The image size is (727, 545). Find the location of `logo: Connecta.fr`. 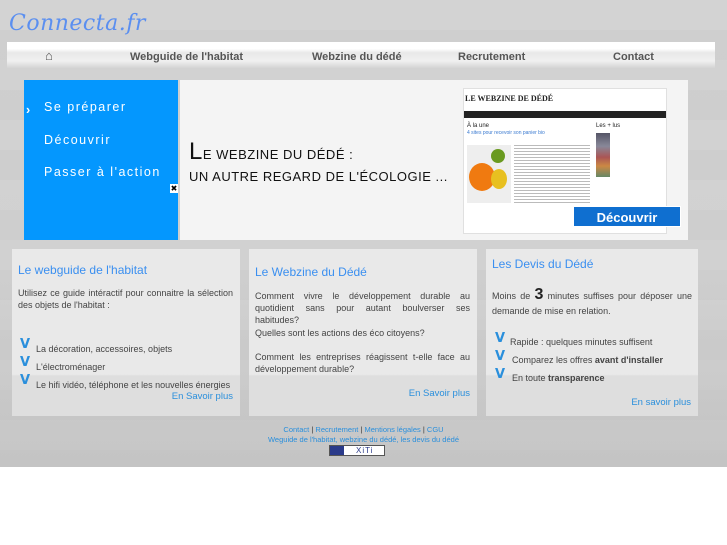

logo: Connecta.fr is located at coordinates (77, 23).